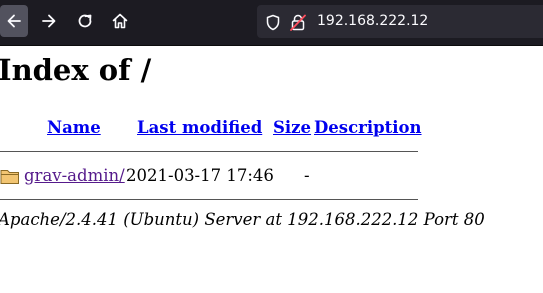 This screenshot has width=543, height=293. What do you see at coordinates (368, 127) in the screenshot?
I see `column-header-description: Description` at bounding box center [368, 127].